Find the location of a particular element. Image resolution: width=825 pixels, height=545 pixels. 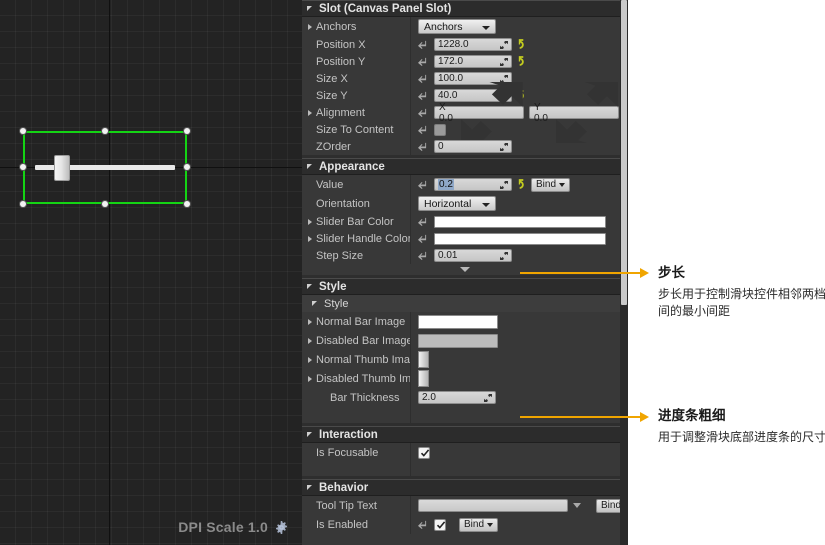

is-enabled-checkbox is located at coordinates (440, 524).